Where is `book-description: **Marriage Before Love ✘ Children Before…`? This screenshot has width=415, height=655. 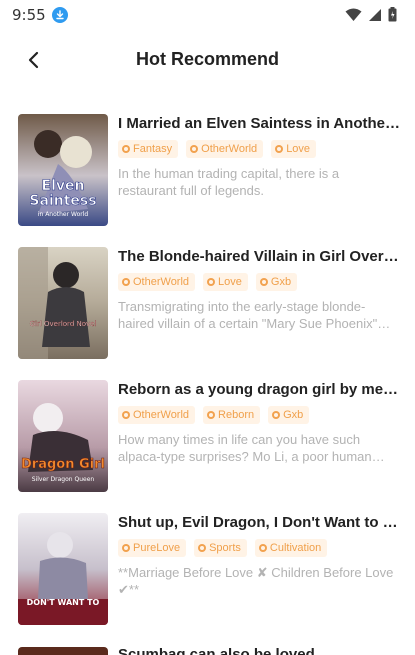 book-description: **Marriage Before Love ✘ Children Before… is located at coordinates (256, 581).